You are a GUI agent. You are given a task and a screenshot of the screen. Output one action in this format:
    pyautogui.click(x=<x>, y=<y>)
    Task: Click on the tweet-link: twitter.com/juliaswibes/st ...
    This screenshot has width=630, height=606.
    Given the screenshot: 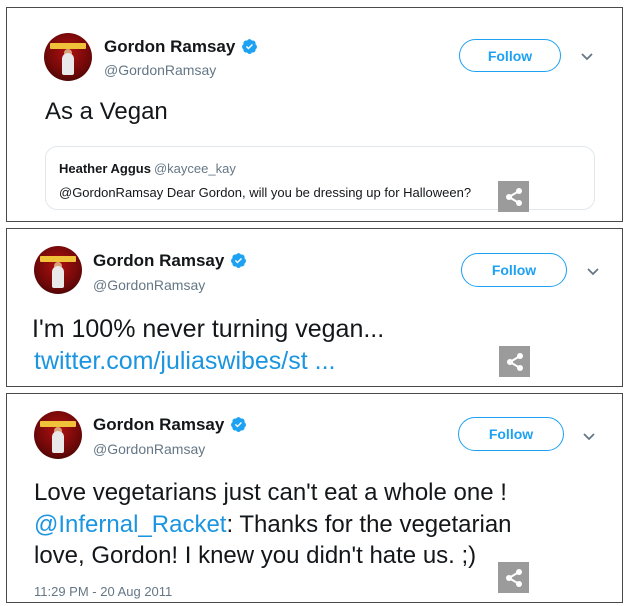 What is the action you would take?
    pyautogui.click(x=184, y=361)
    